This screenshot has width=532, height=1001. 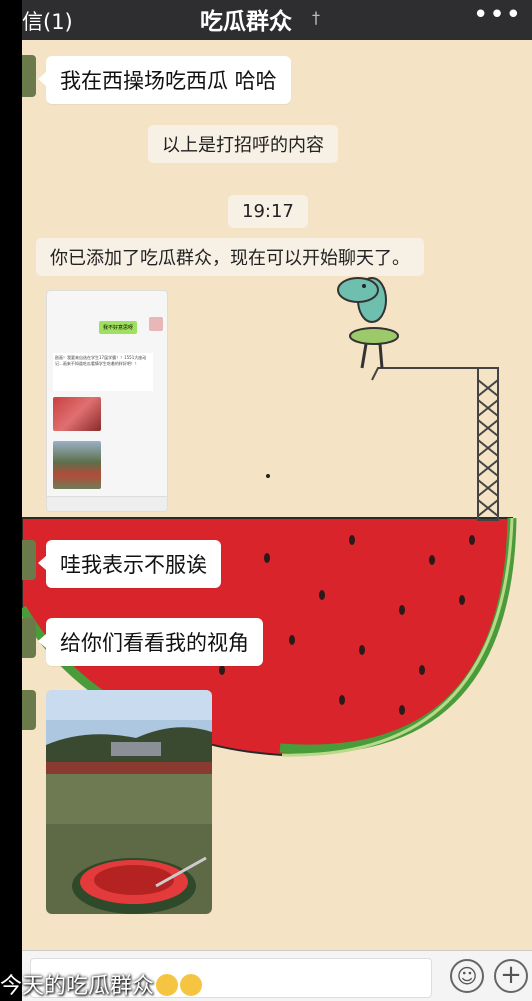 I want to click on back-button: 信(1), so click(x=47, y=21).